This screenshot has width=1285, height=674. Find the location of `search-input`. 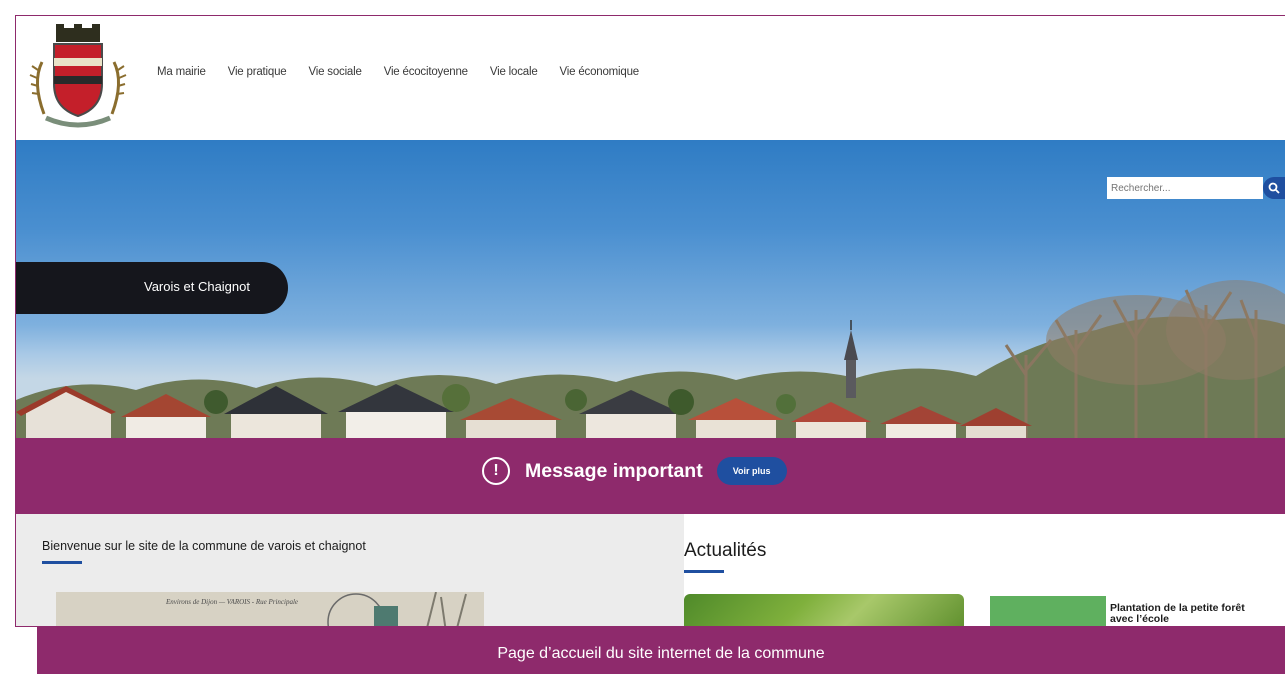

search-input is located at coordinates (1185, 188).